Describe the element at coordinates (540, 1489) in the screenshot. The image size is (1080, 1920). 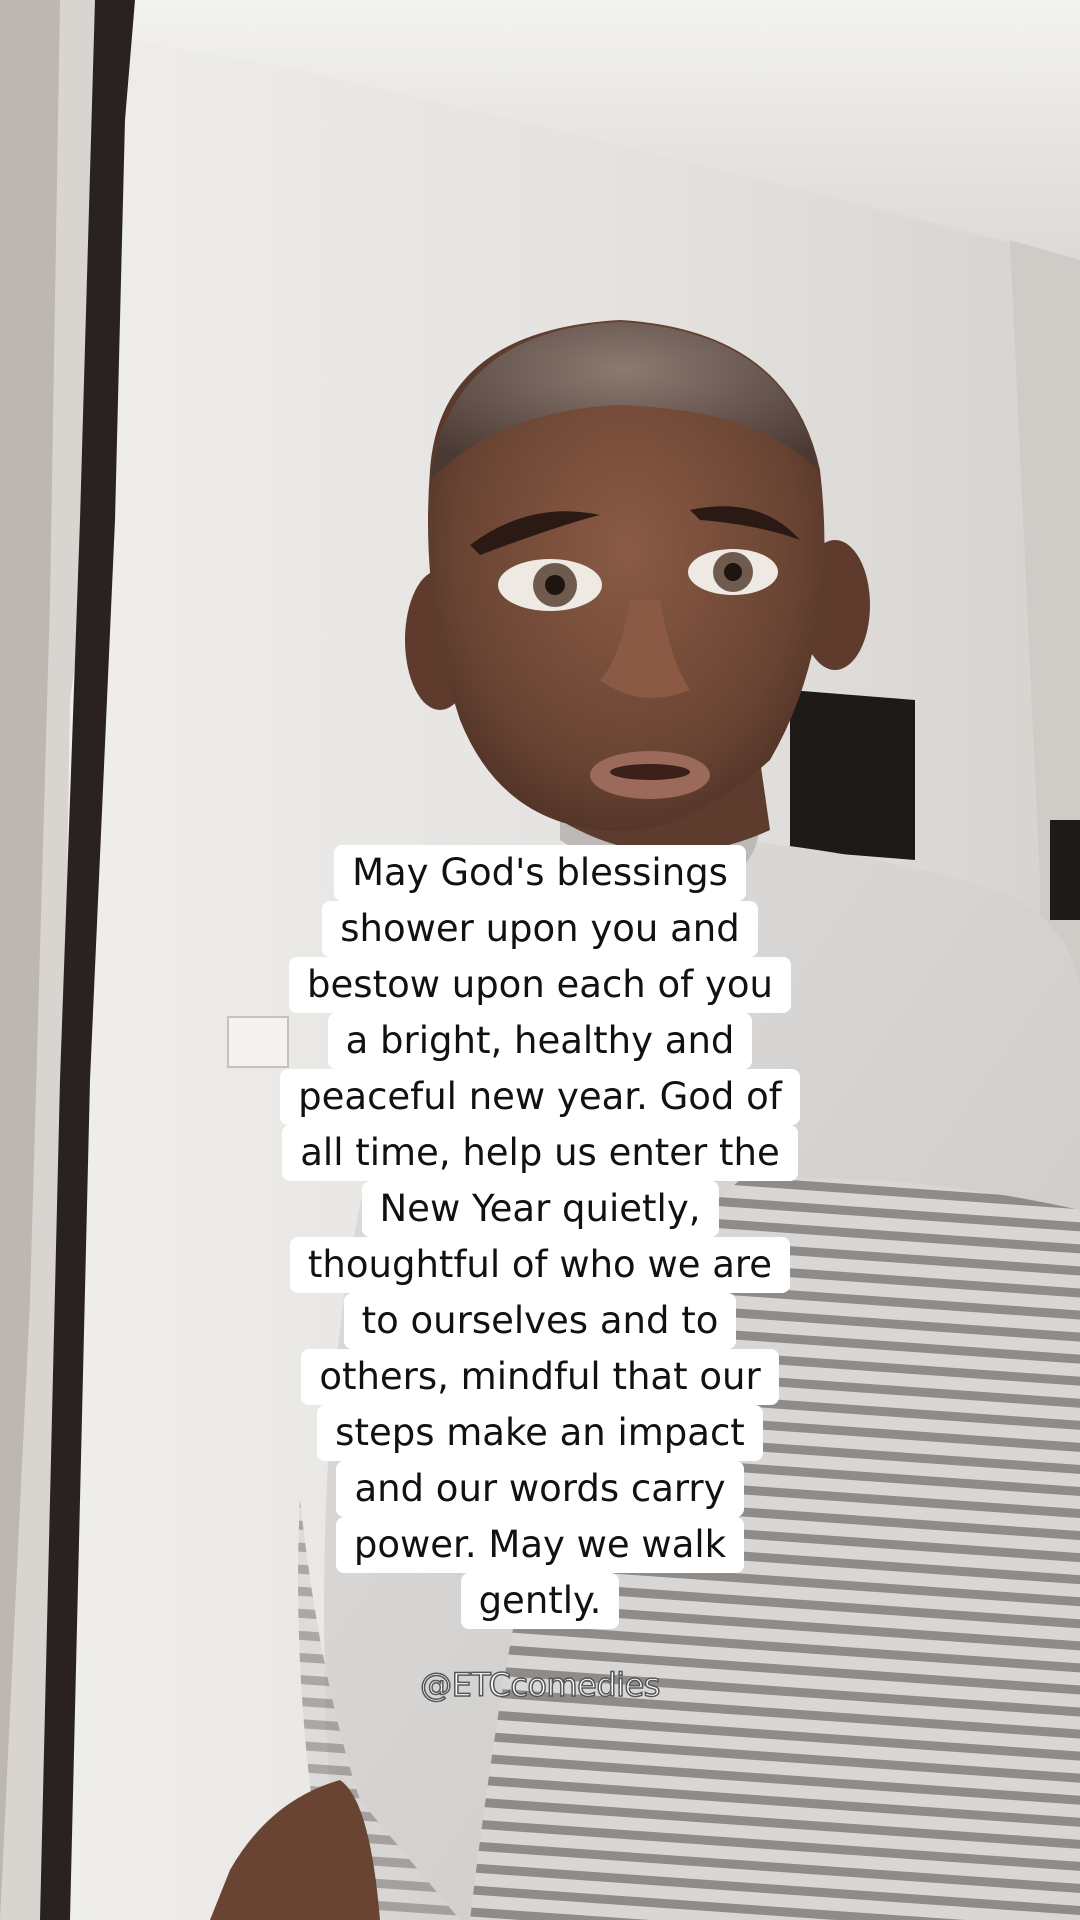
I see `caption-line: and our words carry` at that location.